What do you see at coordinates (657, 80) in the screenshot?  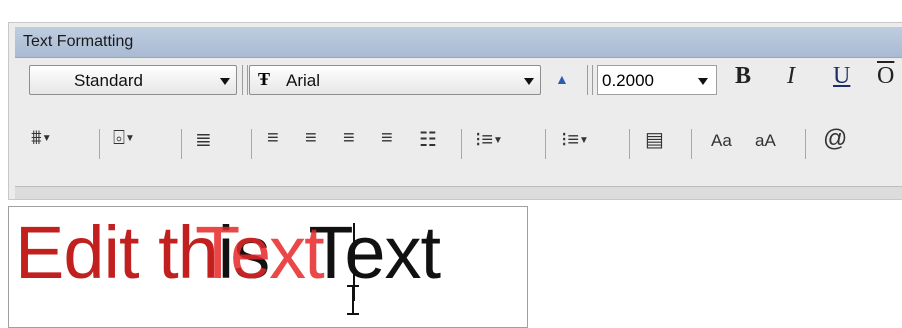 I see `text-height-input: 0.2000` at bounding box center [657, 80].